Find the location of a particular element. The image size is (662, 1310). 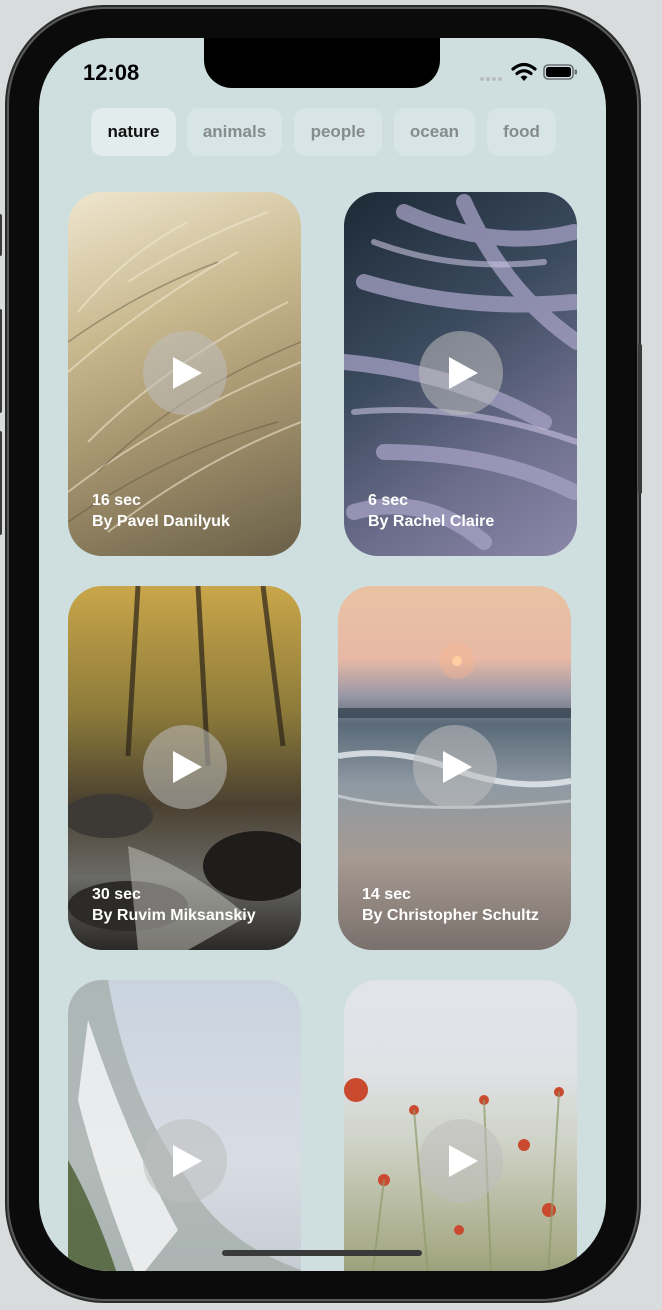

video-card: 6 sec By Rachel Claire is located at coordinates (460, 374).